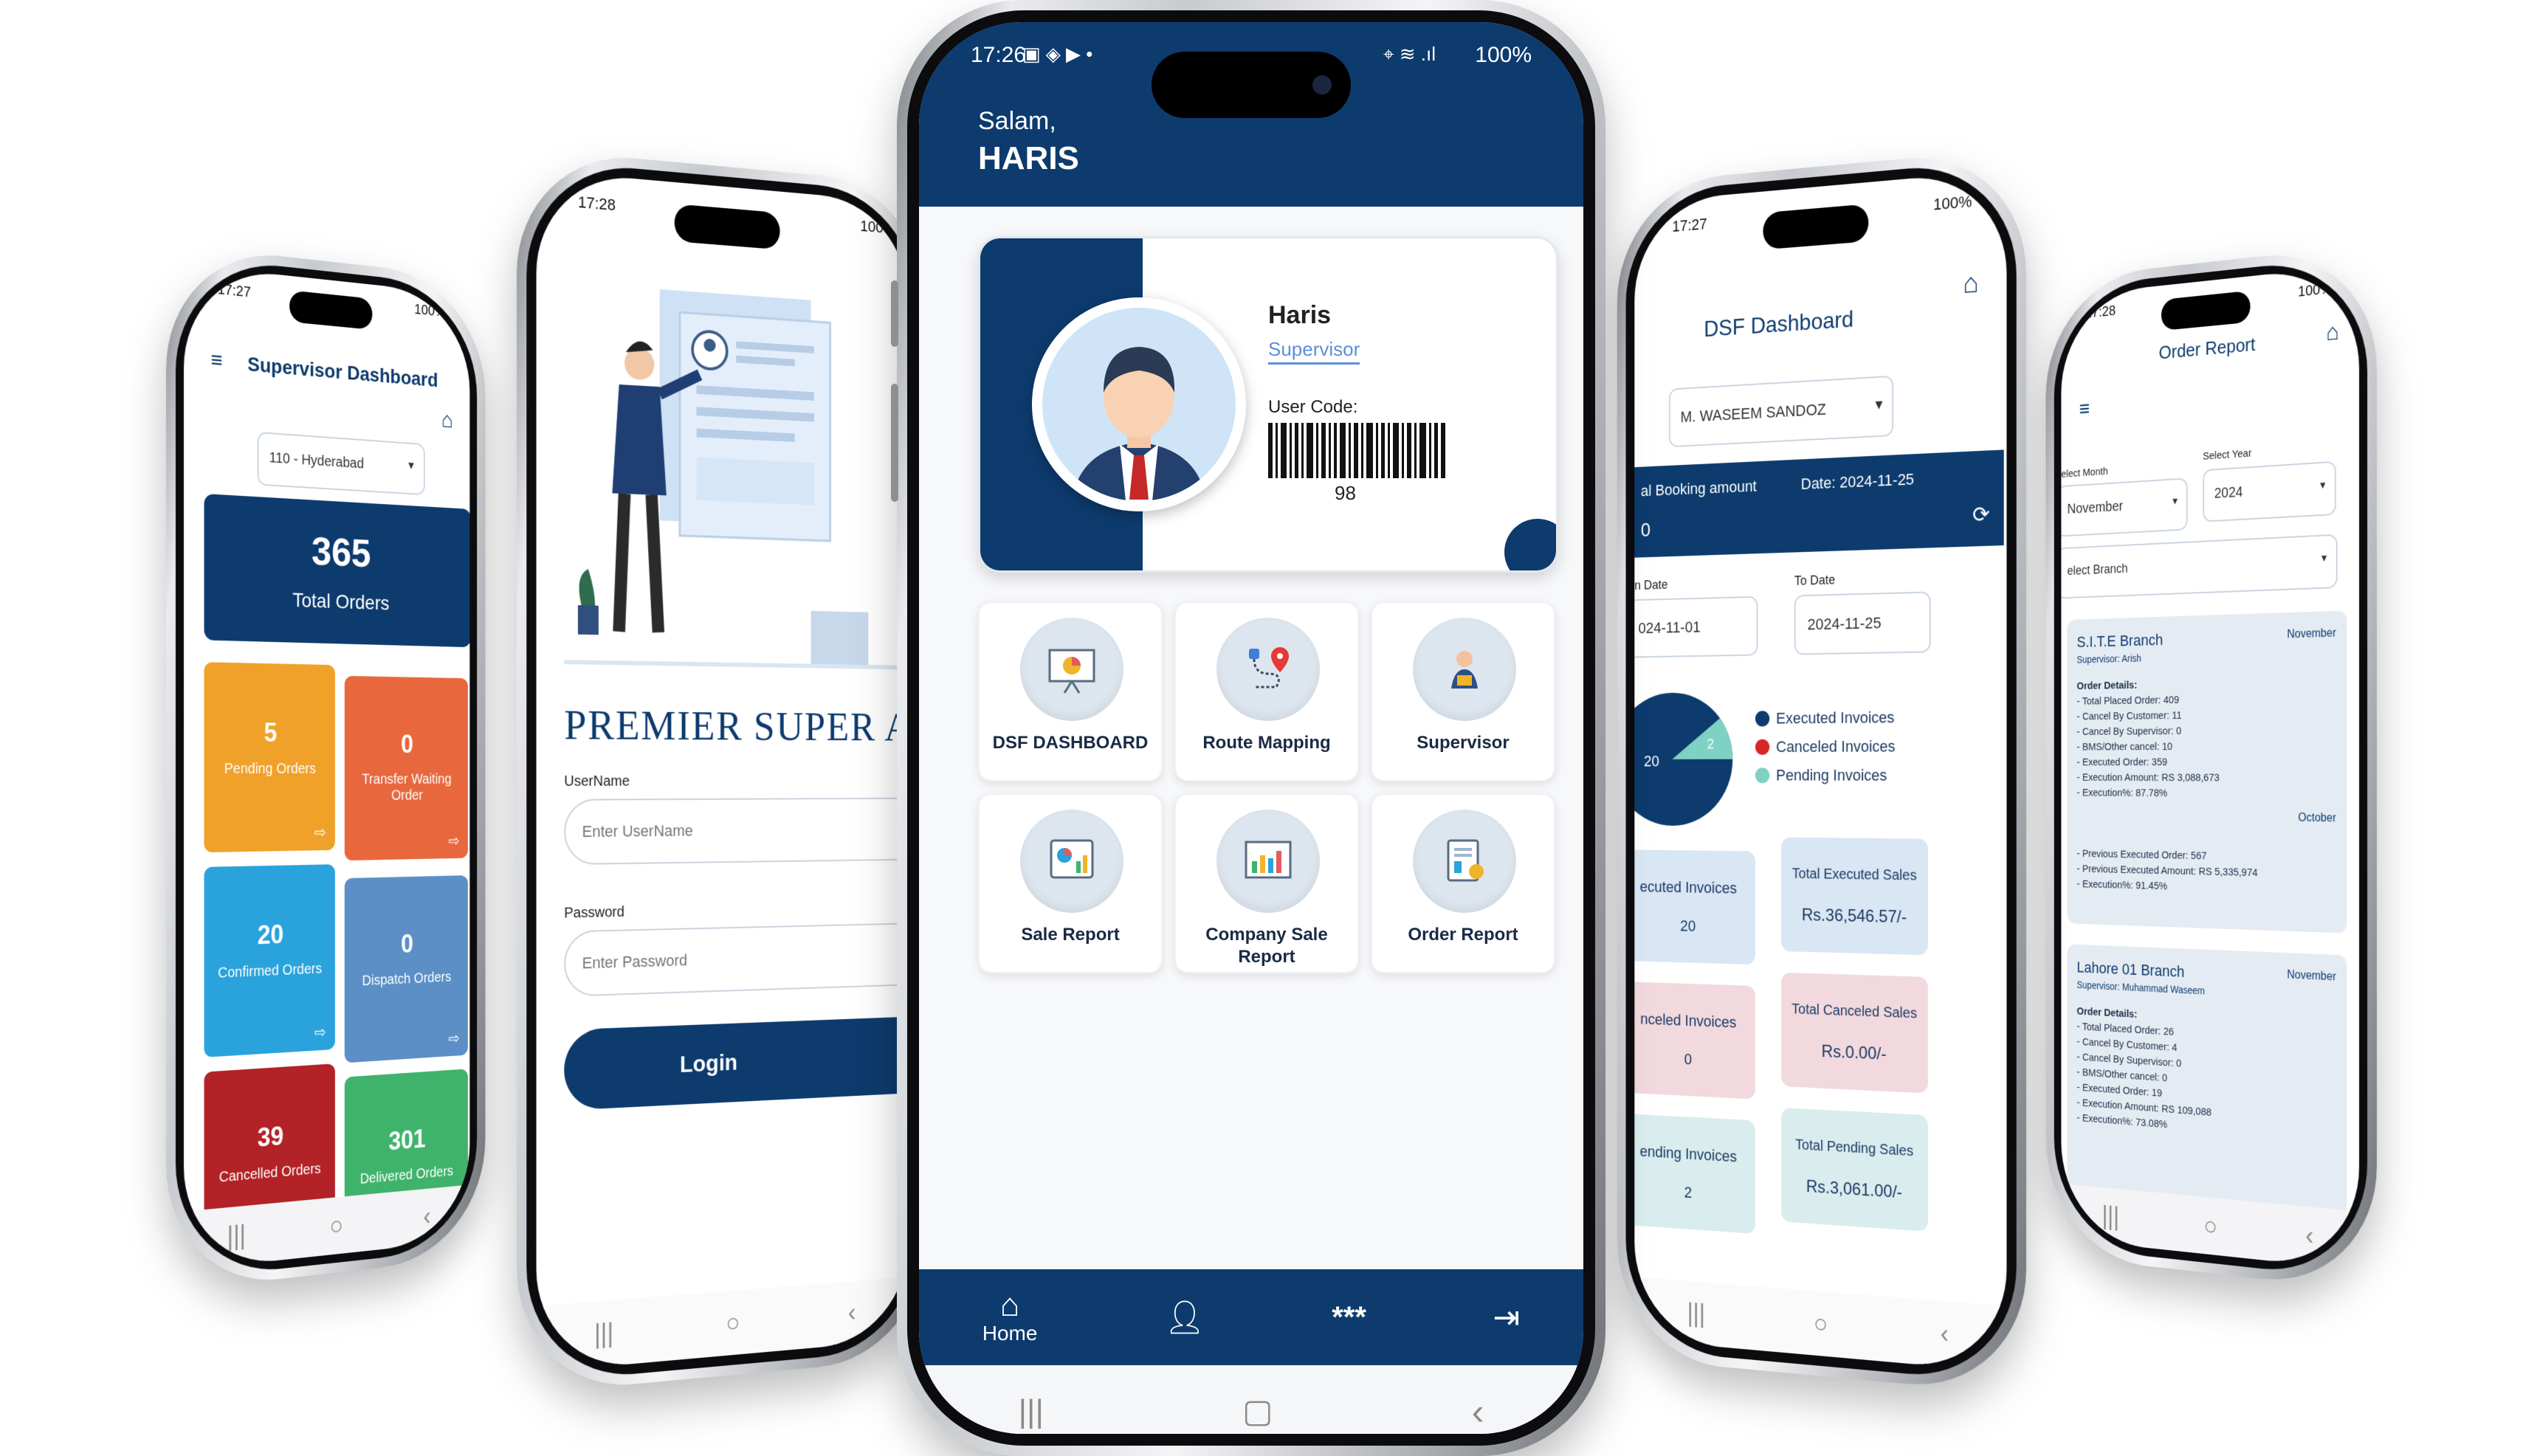 This screenshot has height=1456, width=2540. I want to click on password-input, so click(736, 959).